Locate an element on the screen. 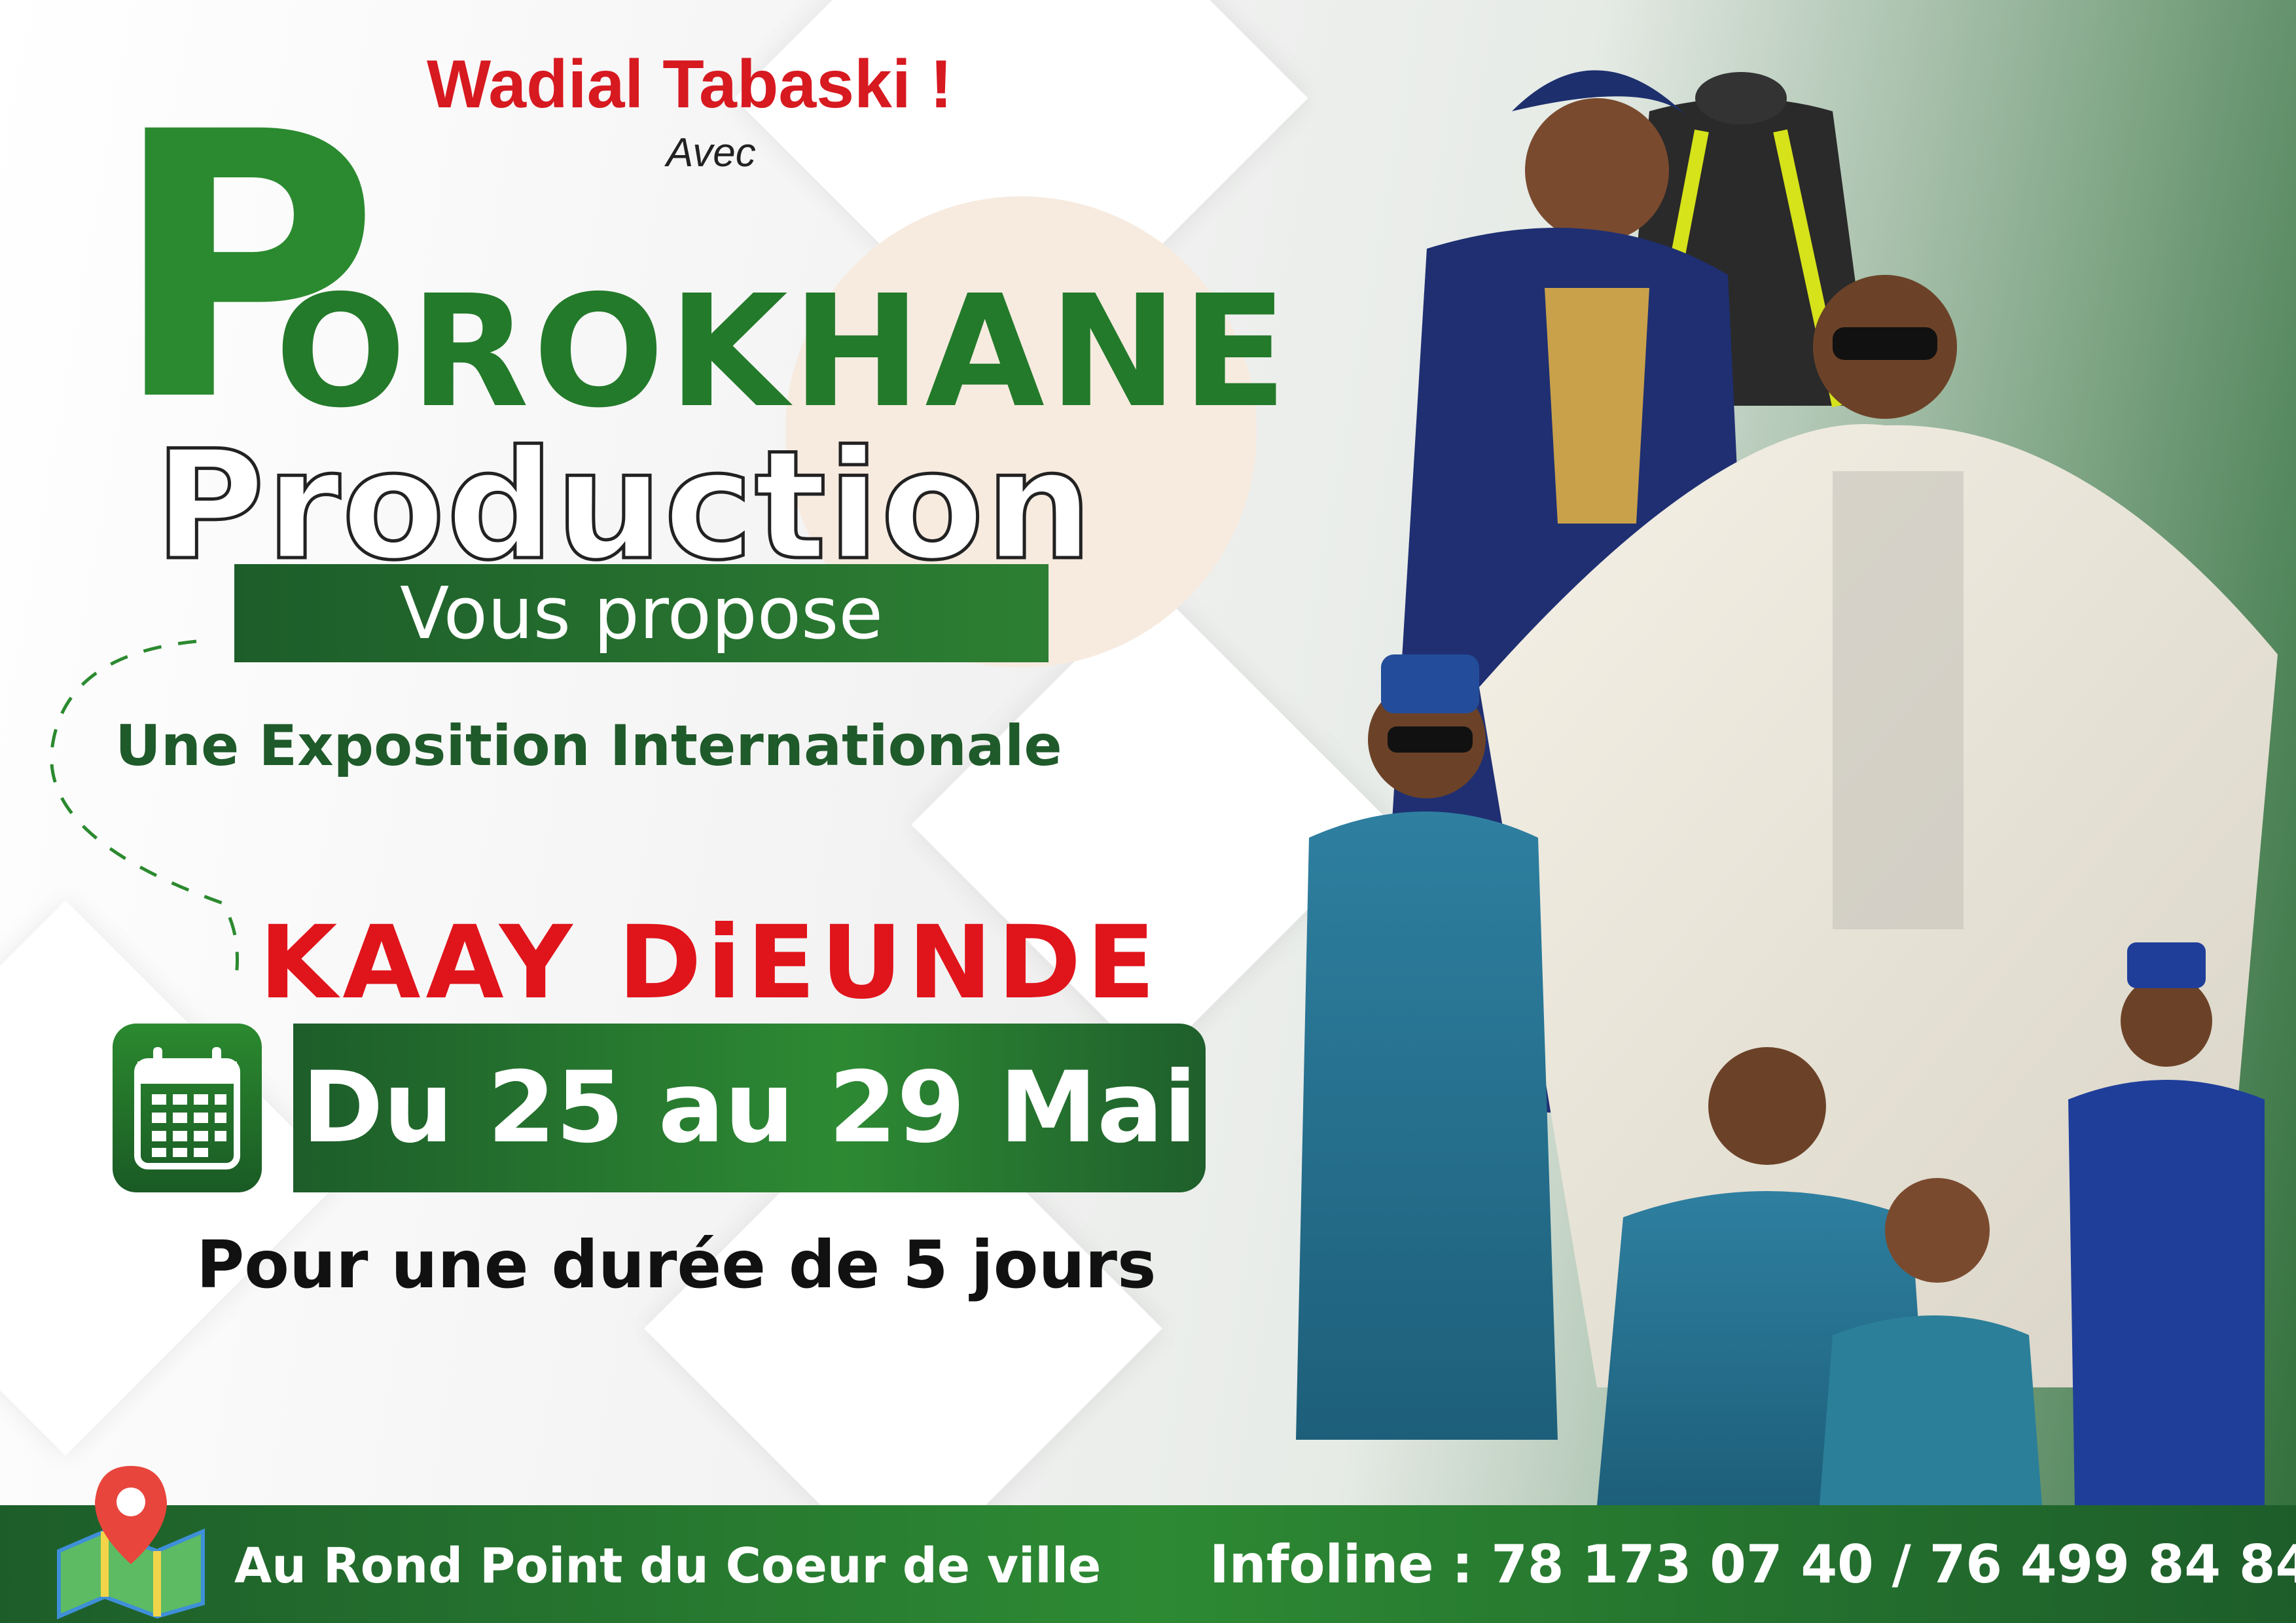  date-banner: Du 25 au 29 Mai is located at coordinates (749, 1108).